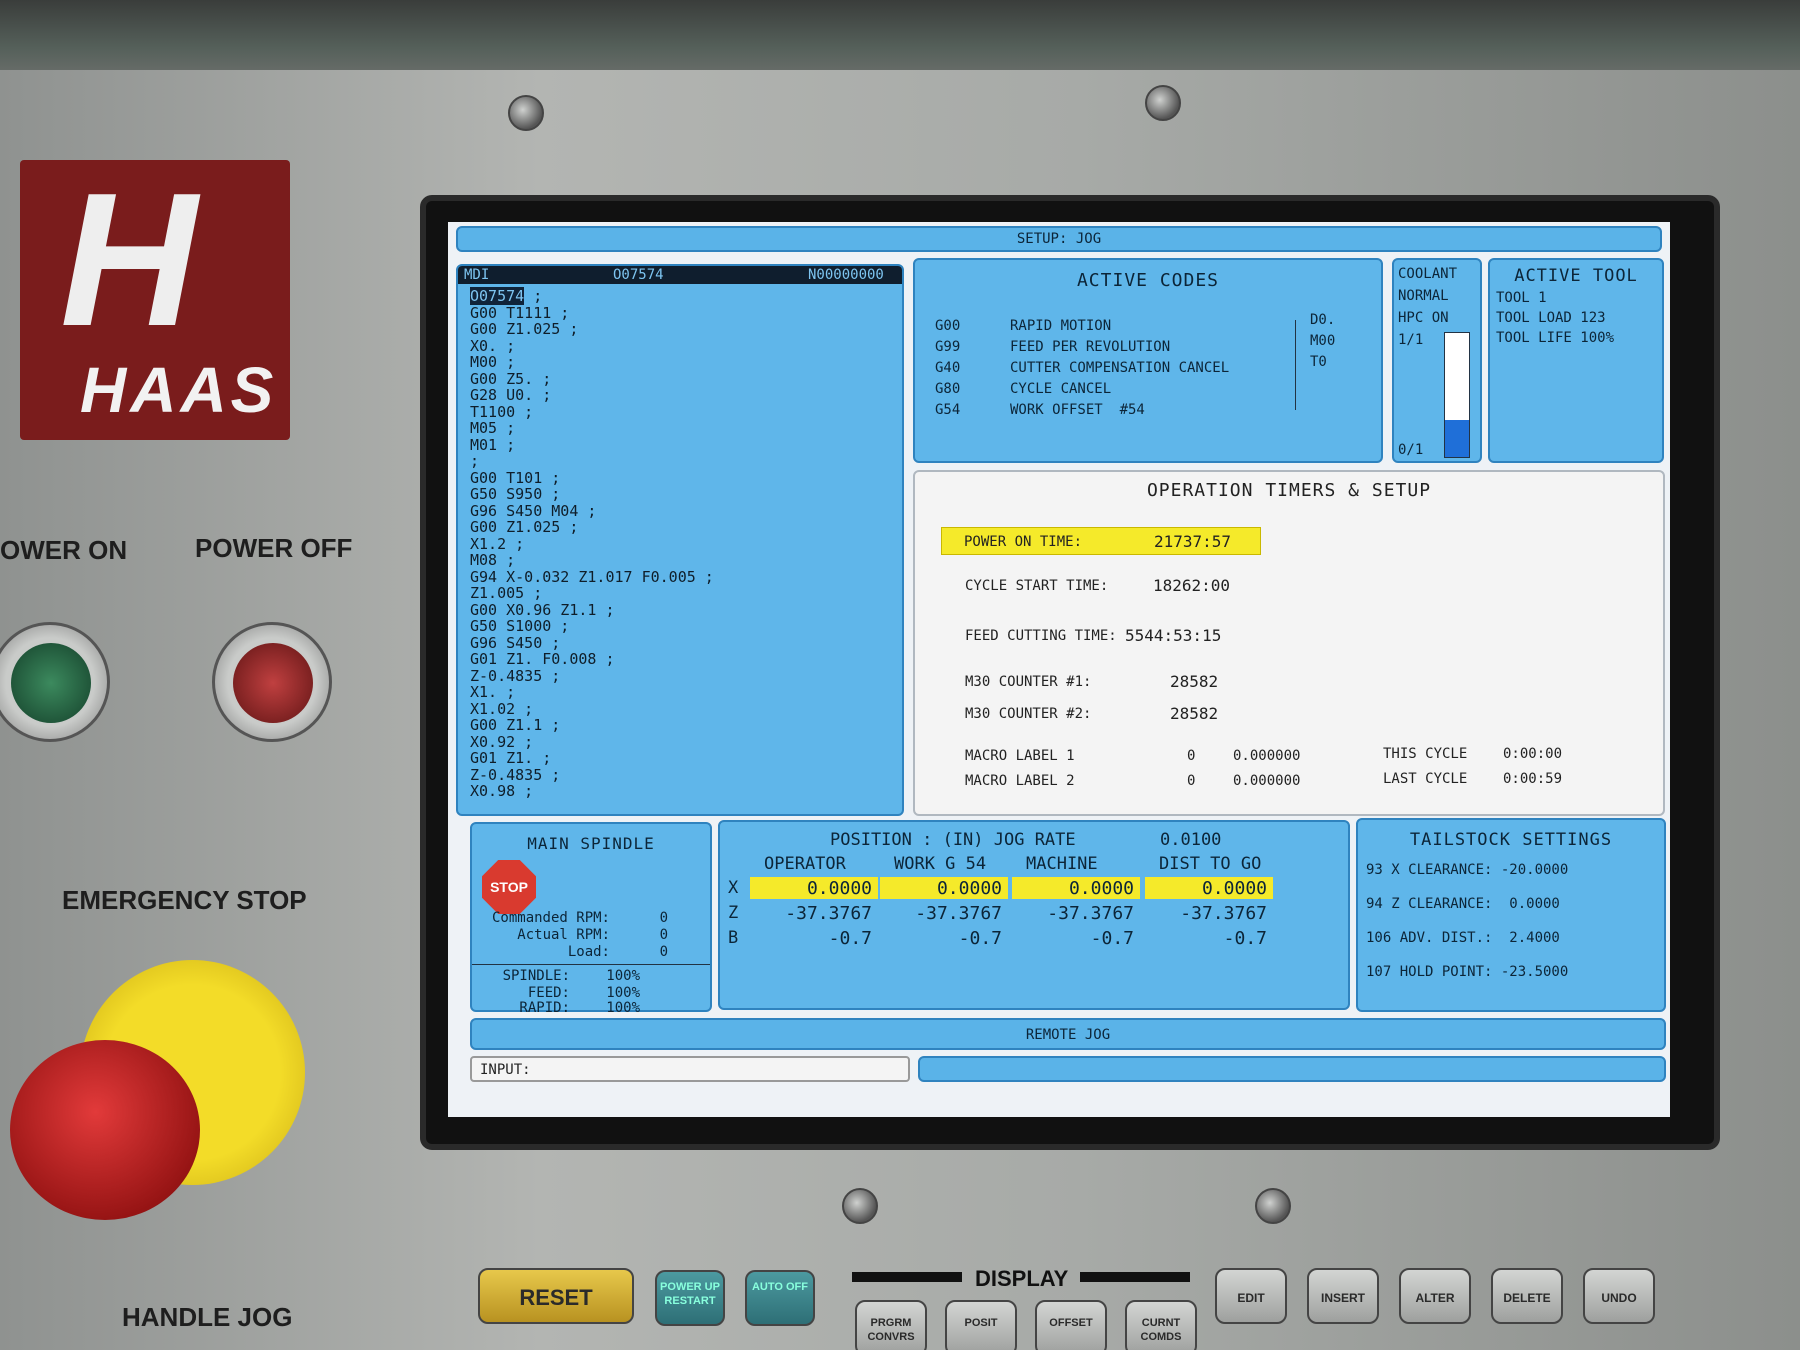 The image size is (1800, 1350). What do you see at coordinates (592, 593) in the screenshot?
I see `mdi-code-line: Z1.005 ;` at bounding box center [592, 593].